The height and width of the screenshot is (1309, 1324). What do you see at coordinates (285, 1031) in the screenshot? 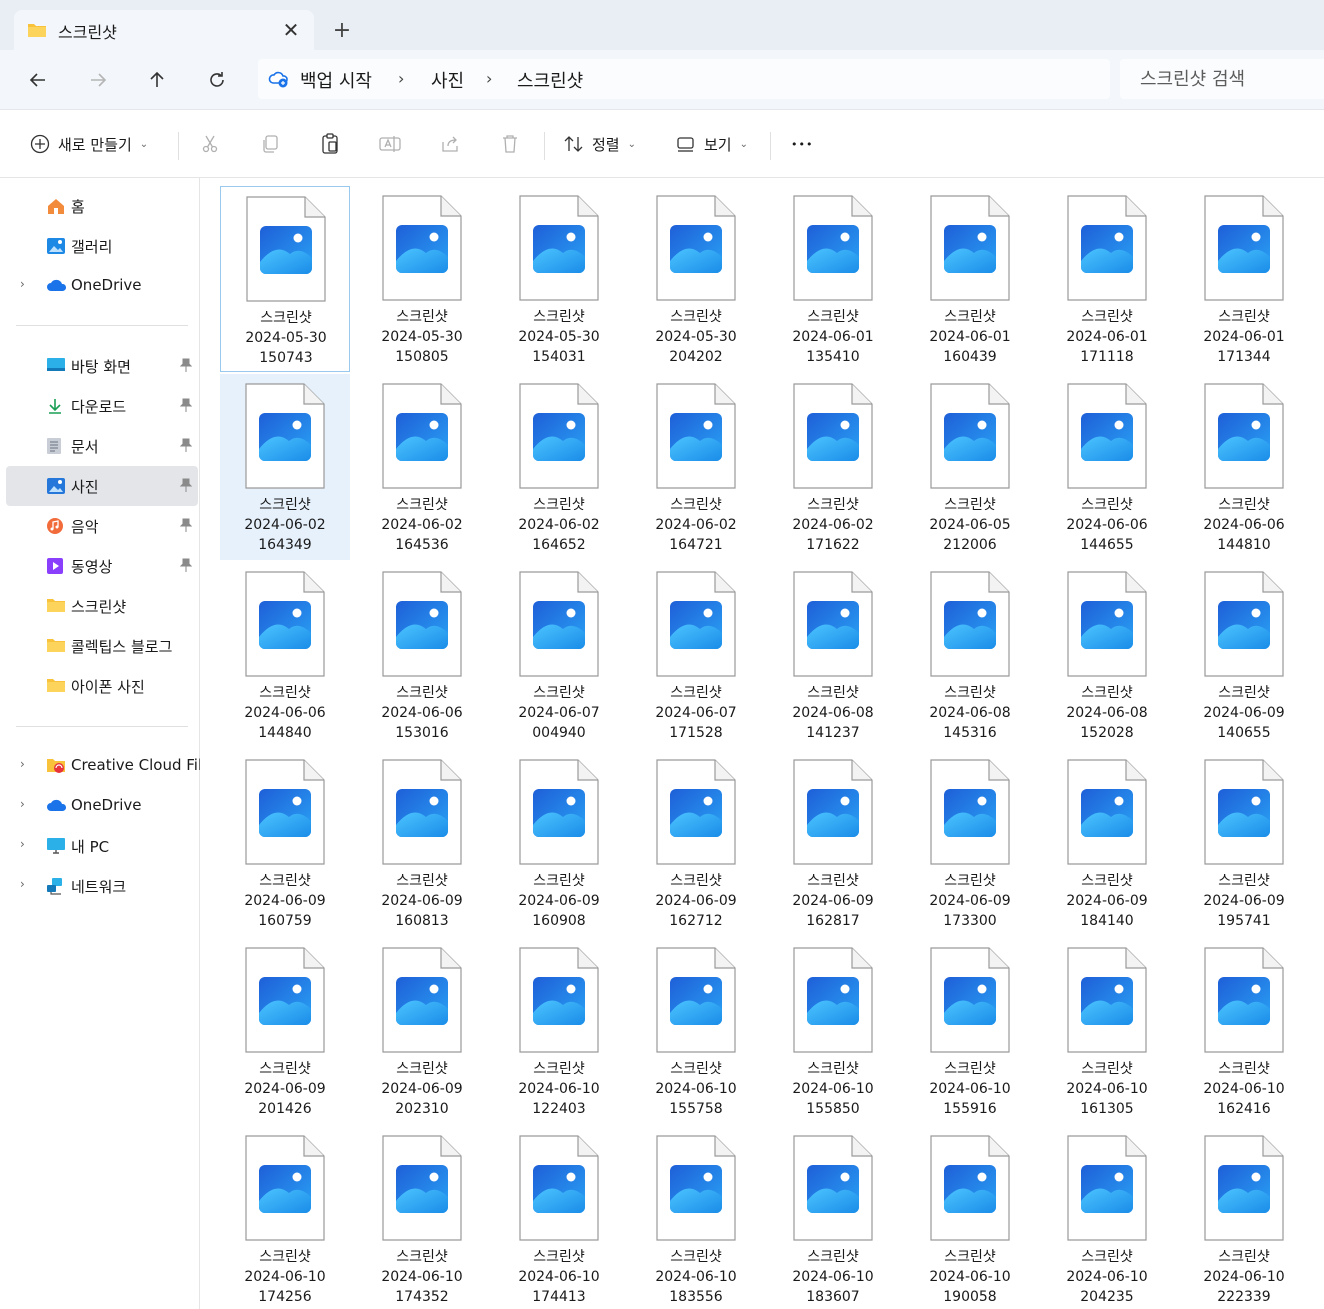
I see `file-item: 스크린샷 2024-06-09 201426` at bounding box center [285, 1031].